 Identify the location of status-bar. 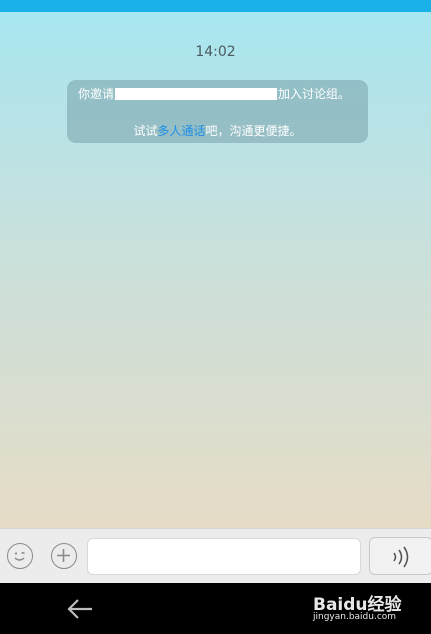
(215, 6).